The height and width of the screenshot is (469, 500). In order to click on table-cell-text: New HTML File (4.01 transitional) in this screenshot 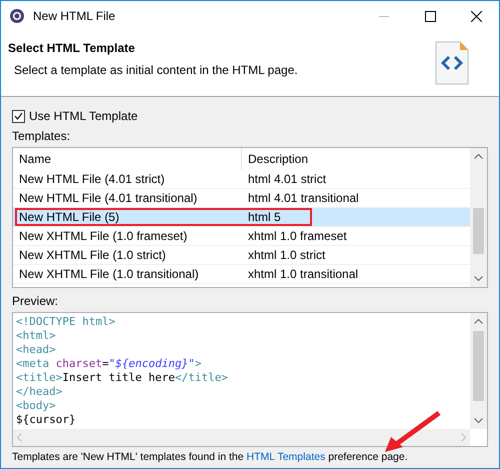, I will do `click(108, 198)`.